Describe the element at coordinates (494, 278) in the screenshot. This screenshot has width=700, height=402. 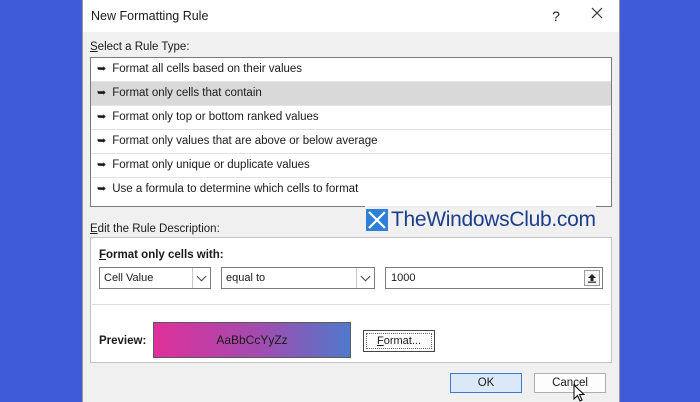
I see `value-input: 1000` at that location.